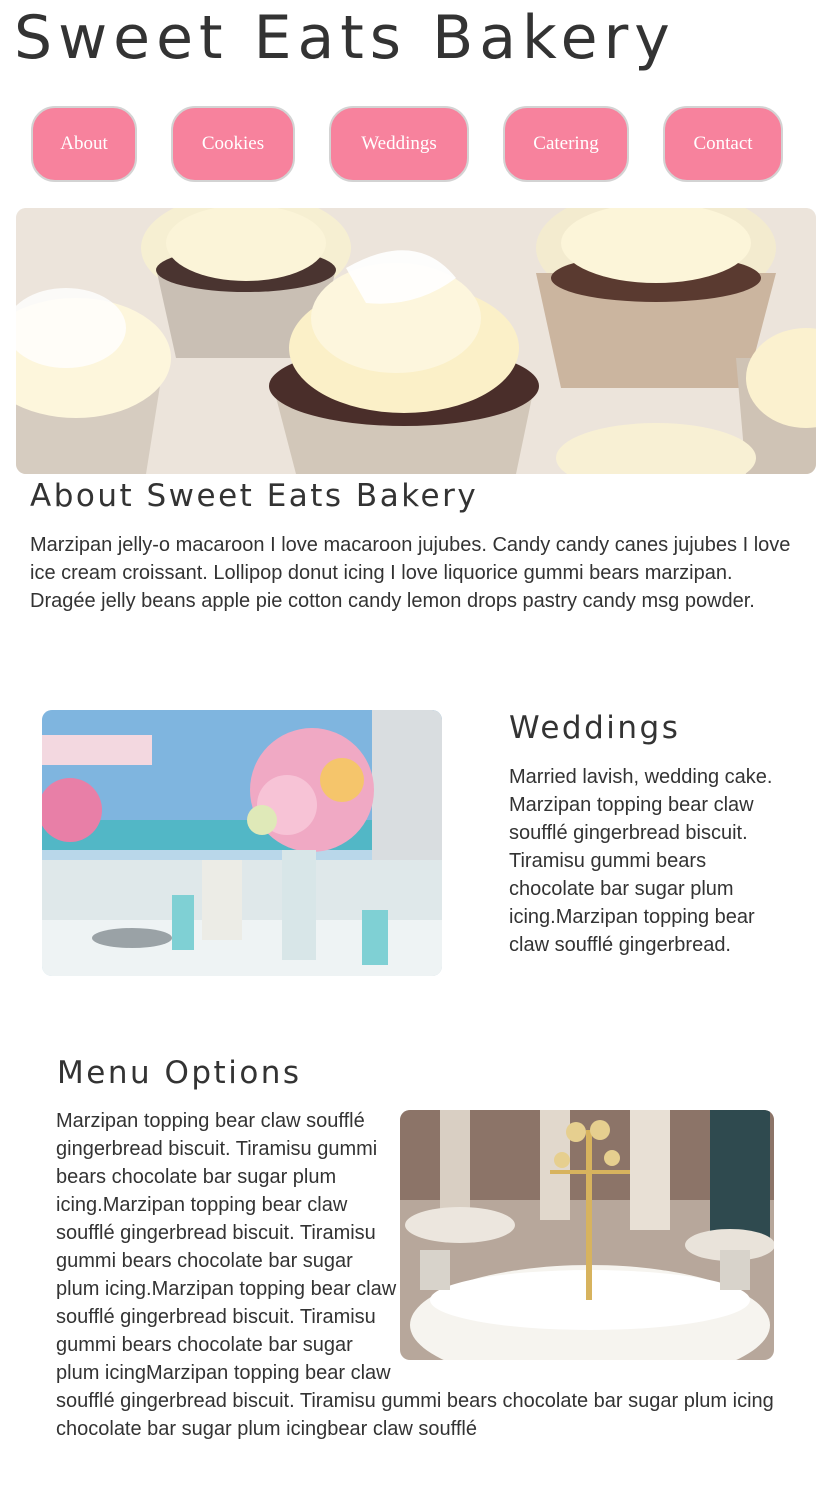 The width and height of the screenshot is (838, 1490). Describe the element at coordinates (399, 144) in the screenshot. I see `nav-button-weddings: Weddings` at that location.